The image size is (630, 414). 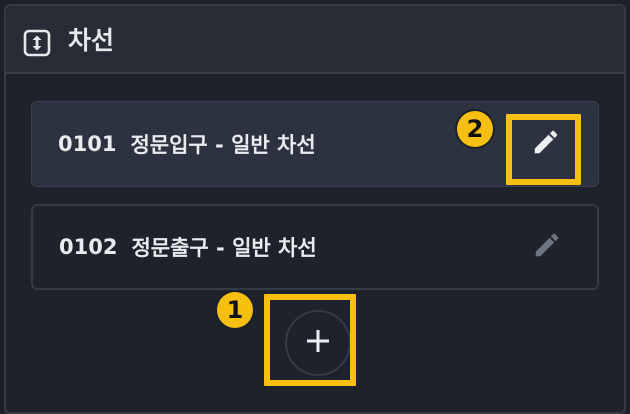 I want to click on highlight-box-add, so click(x=310, y=340).